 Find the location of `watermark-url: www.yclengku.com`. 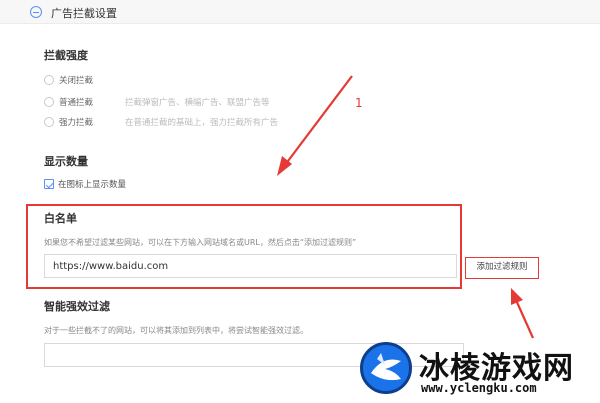

watermark-url: www.yclengku.com is located at coordinates (479, 388).